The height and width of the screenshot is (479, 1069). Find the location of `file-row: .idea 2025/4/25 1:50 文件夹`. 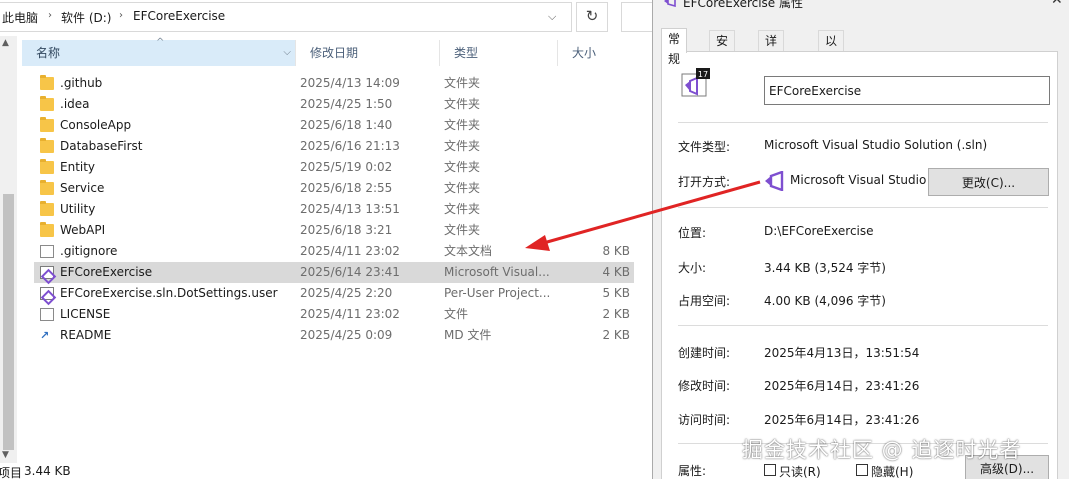

file-row: .idea 2025/4/25 1:50 文件夹 is located at coordinates (334, 104).